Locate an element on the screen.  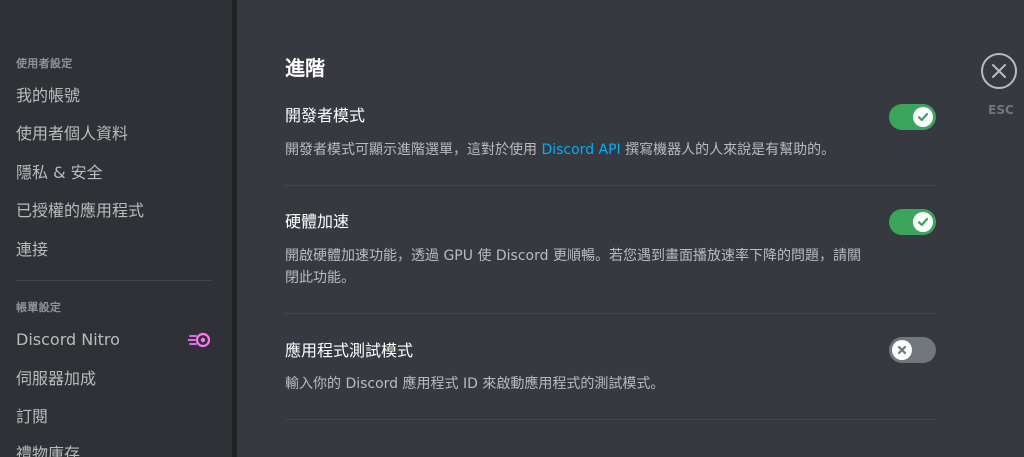
close-button is located at coordinates (999, 71).